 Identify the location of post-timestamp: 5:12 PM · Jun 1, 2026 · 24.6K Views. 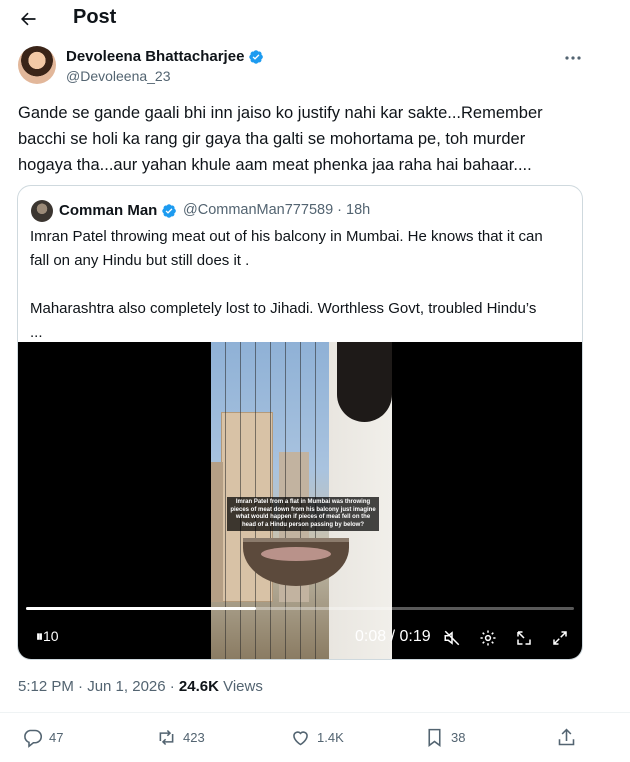
(140, 686).